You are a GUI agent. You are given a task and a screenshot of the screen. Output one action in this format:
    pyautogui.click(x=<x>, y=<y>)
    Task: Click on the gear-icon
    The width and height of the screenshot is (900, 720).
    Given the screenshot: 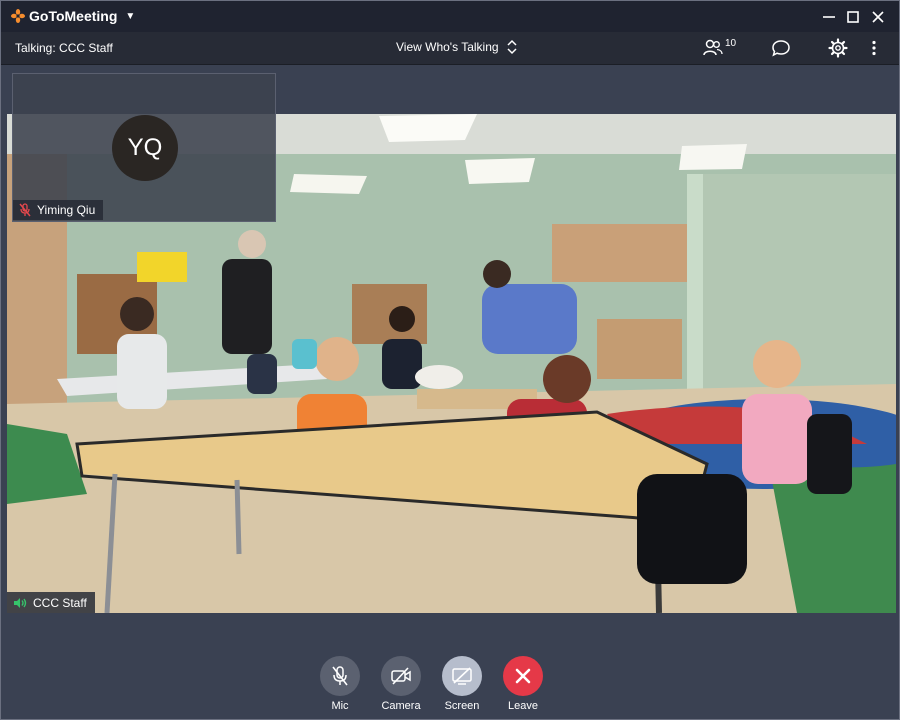 What is the action you would take?
    pyautogui.click(x=838, y=48)
    